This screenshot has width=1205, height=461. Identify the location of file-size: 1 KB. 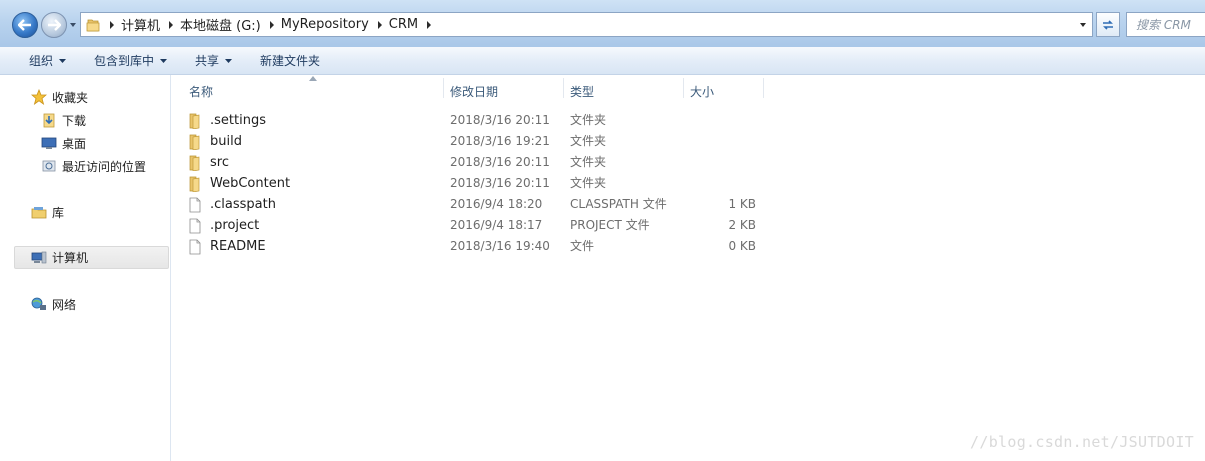
(742, 204).